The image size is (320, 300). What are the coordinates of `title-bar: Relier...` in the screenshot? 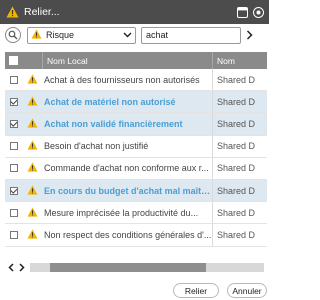 It's located at (134, 12).